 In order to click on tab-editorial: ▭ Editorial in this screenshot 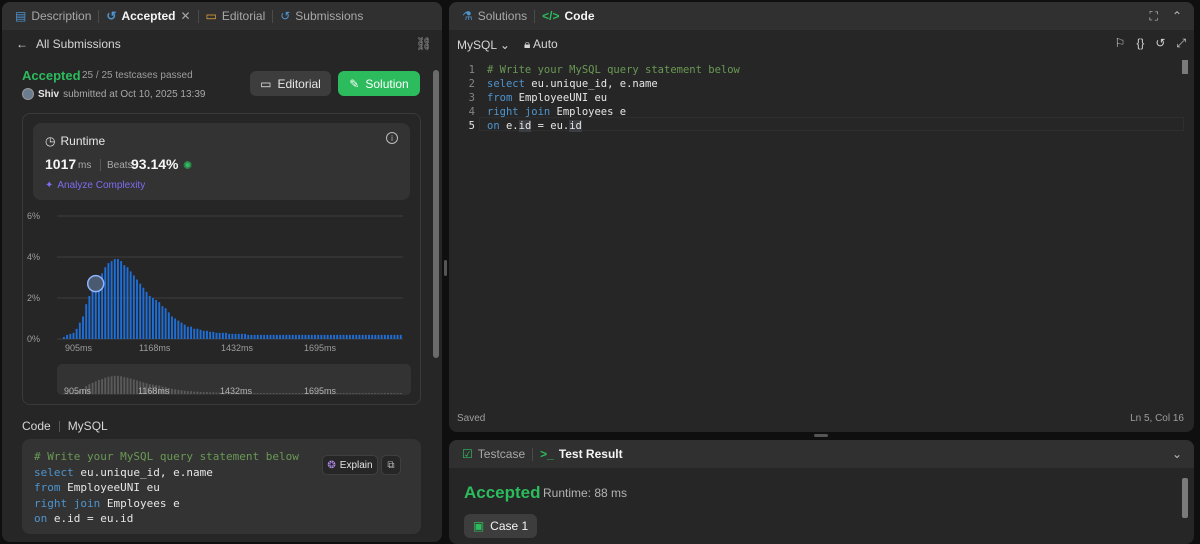, I will do `click(236, 16)`.